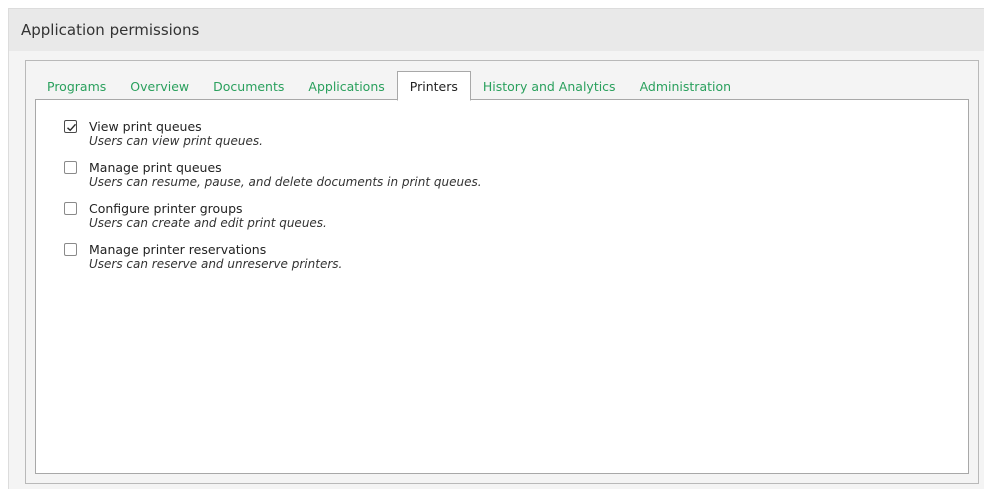  Describe the element at coordinates (145, 126) in the screenshot. I see `view-print-queues-label: View print queues` at that location.